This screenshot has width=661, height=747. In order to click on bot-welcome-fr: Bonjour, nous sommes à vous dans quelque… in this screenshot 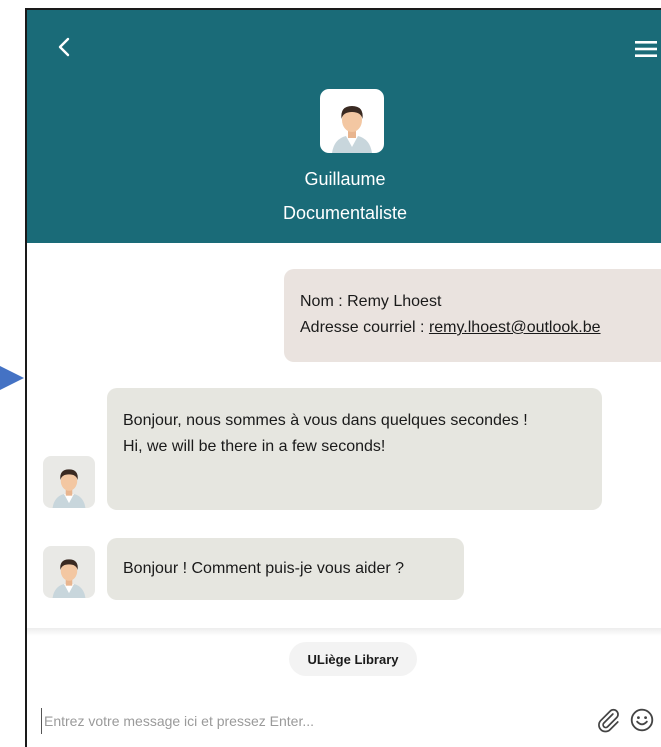, I will do `click(325, 420)`.